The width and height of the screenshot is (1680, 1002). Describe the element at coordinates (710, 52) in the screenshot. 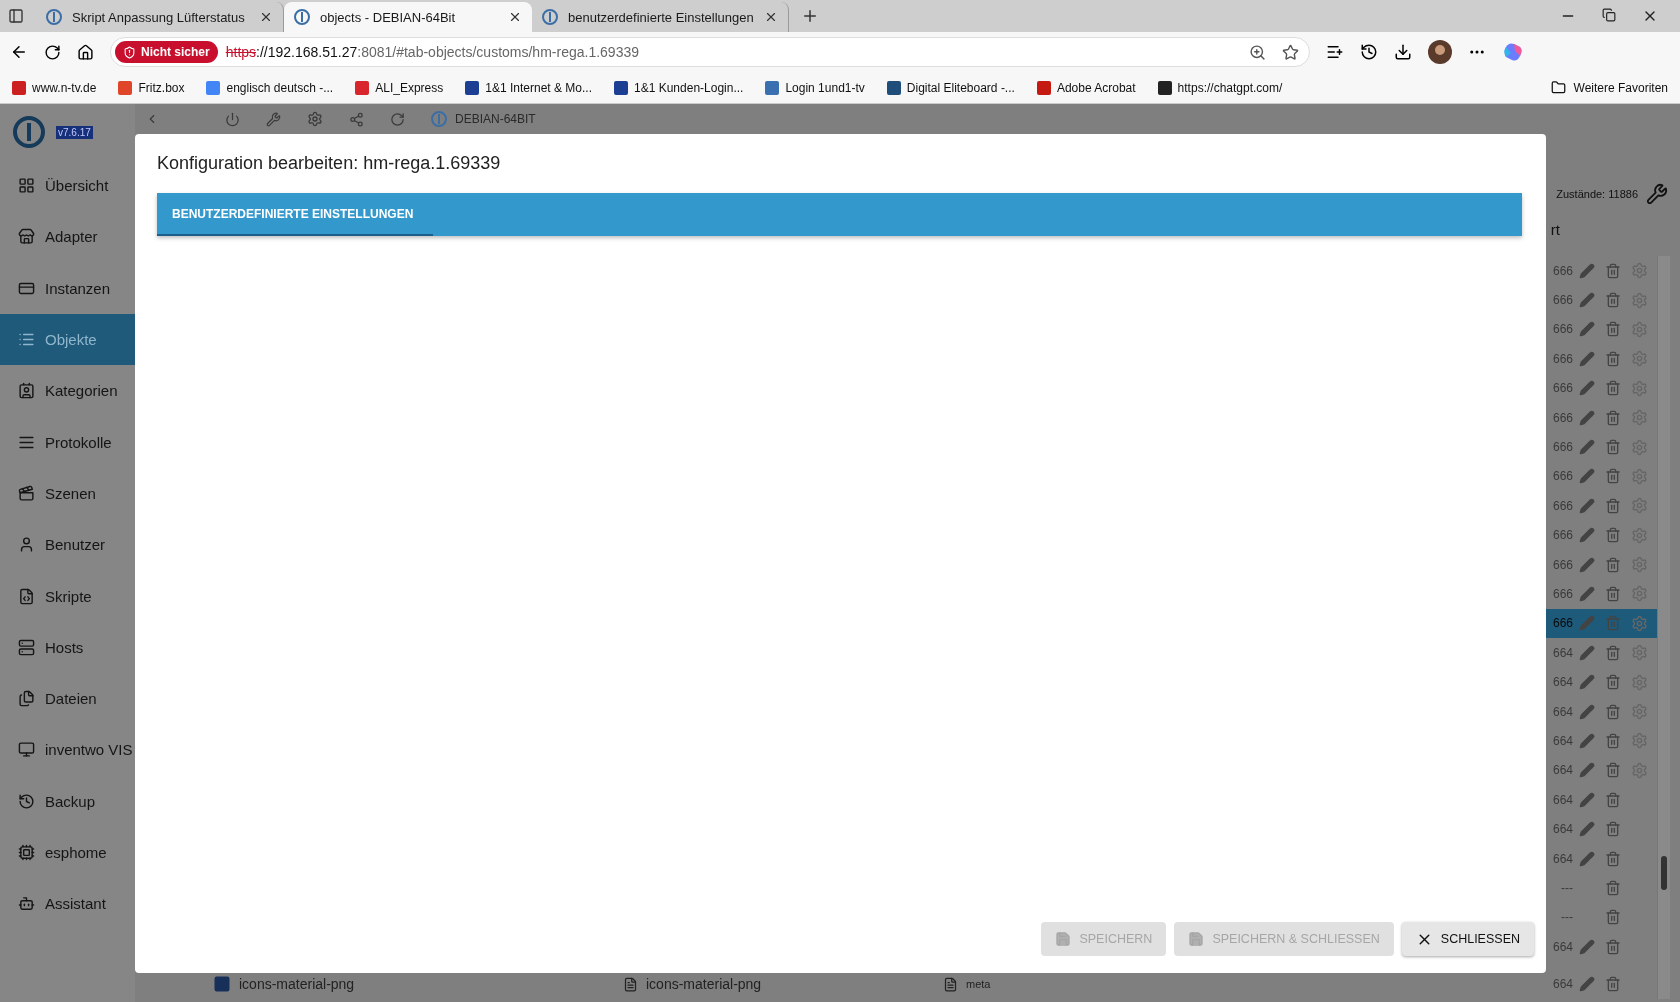

I see `address-field: Nicht sicher https://192.168.51.27:8081/#tab-objects/customs/hm-rega.1.69339` at that location.